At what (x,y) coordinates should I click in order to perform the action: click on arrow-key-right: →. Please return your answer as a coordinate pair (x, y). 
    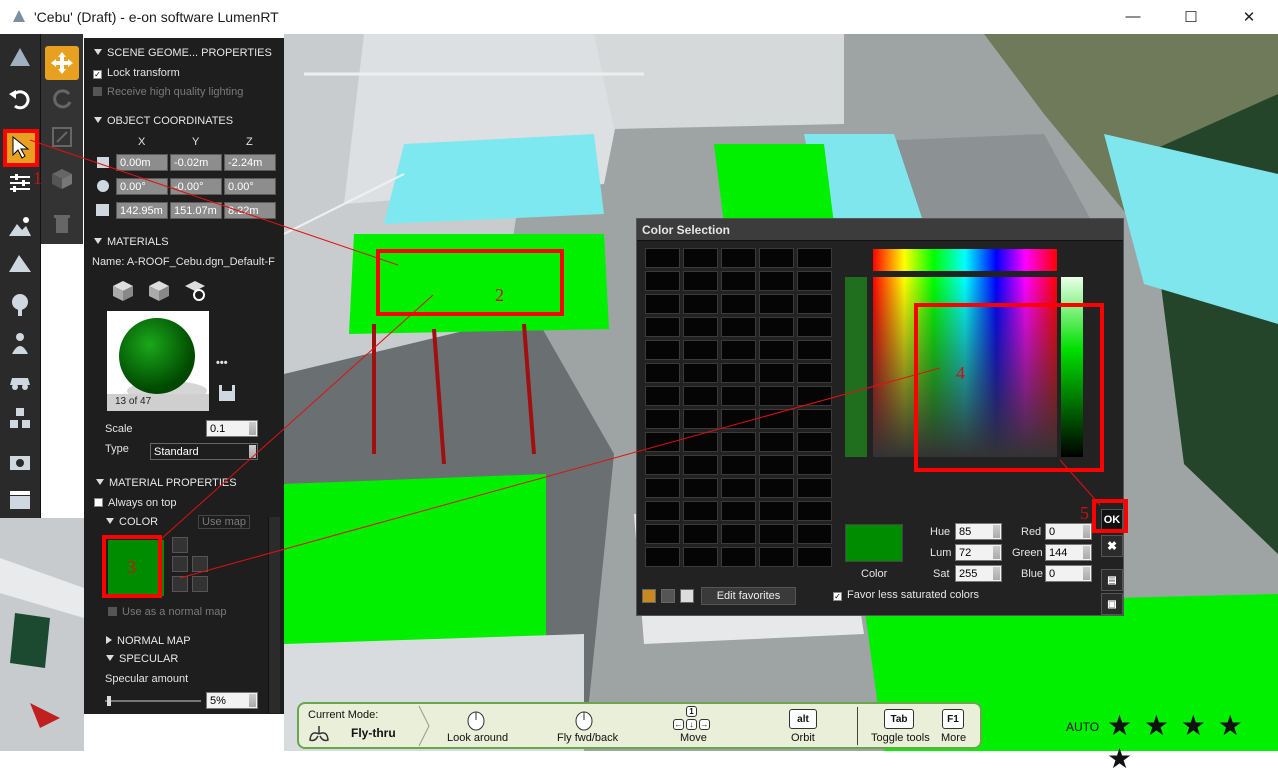
    Looking at the image, I should click on (704, 724).